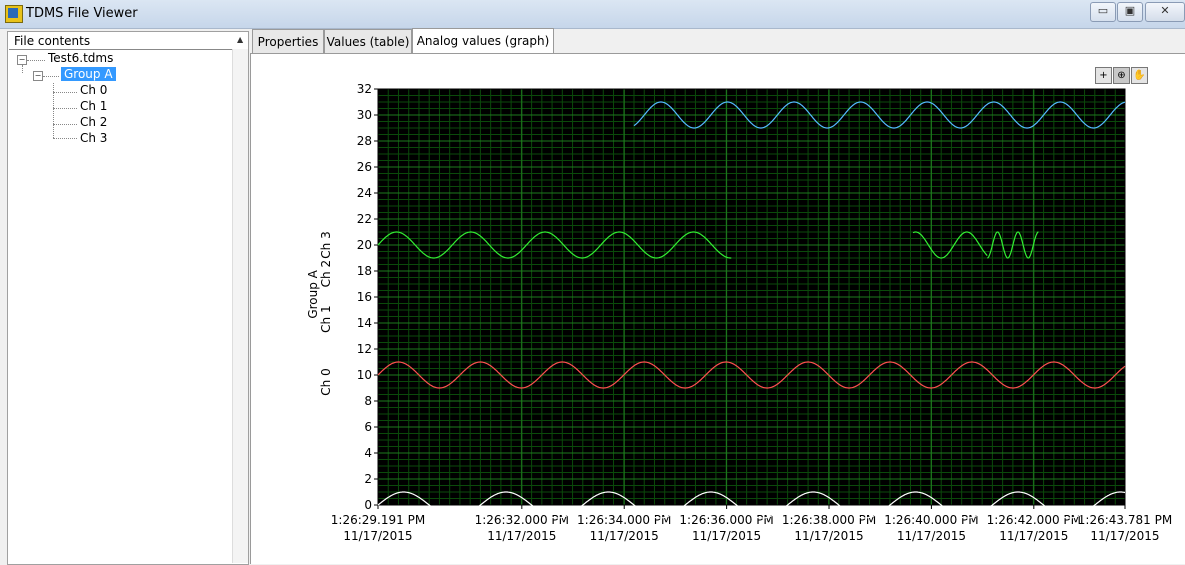  What do you see at coordinates (592, 14) in the screenshot?
I see `title-bar: TDMS File Viewer ▭ ▣ ✕` at bounding box center [592, 14].